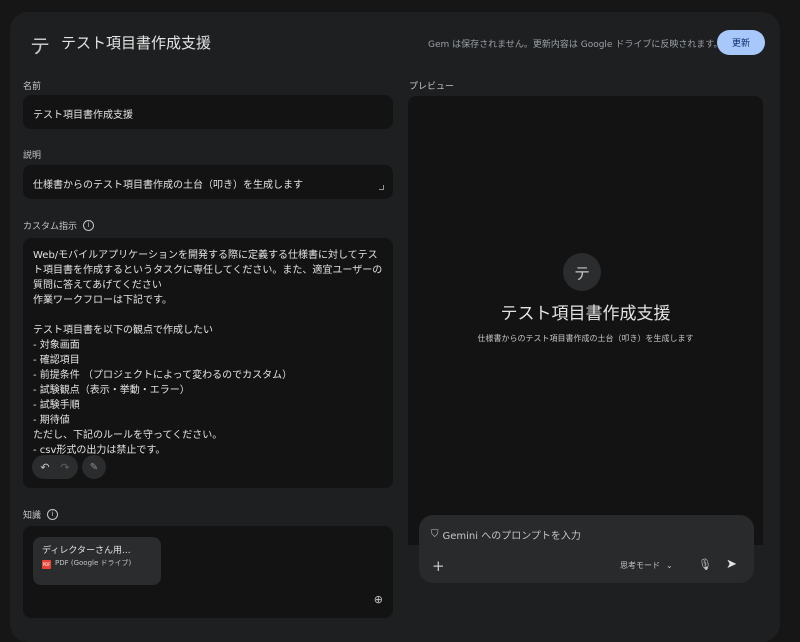 Image resolution: width=800 pixels, height=642 pixels. Describe the element at coordinates (83, 115) in the screenshot. I see `name-value: テスト項目書作成支援` at that location.